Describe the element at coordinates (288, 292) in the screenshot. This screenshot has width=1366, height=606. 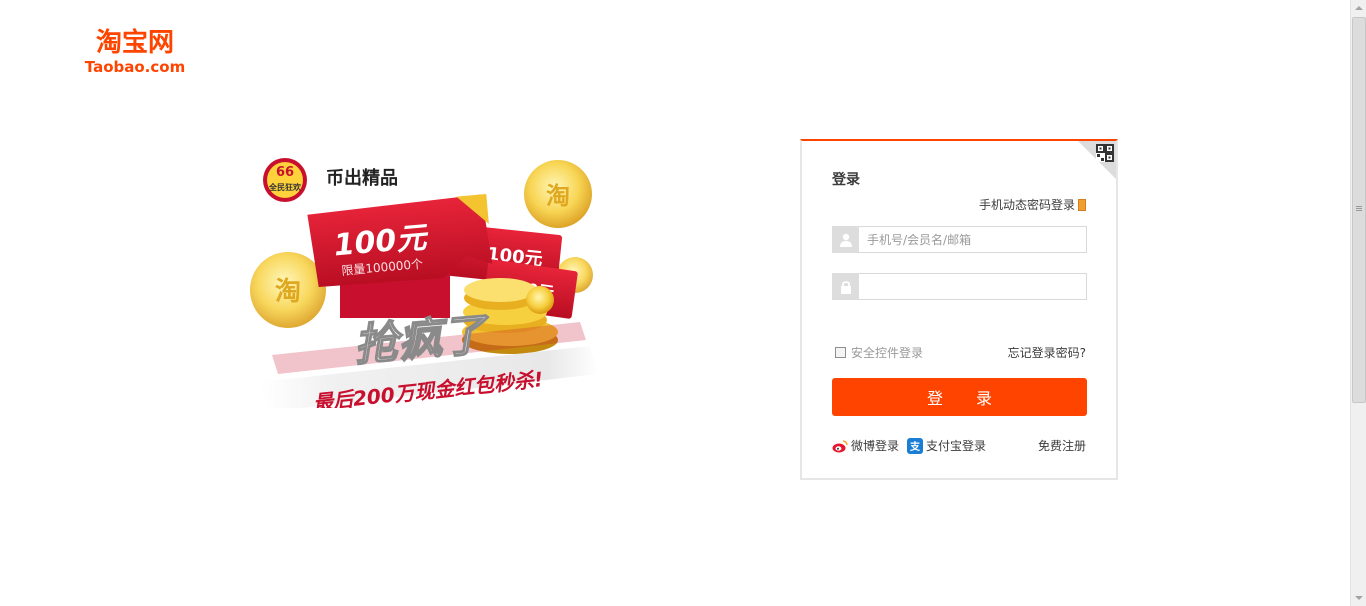
I see `coin-left-char: 淘` at that location.